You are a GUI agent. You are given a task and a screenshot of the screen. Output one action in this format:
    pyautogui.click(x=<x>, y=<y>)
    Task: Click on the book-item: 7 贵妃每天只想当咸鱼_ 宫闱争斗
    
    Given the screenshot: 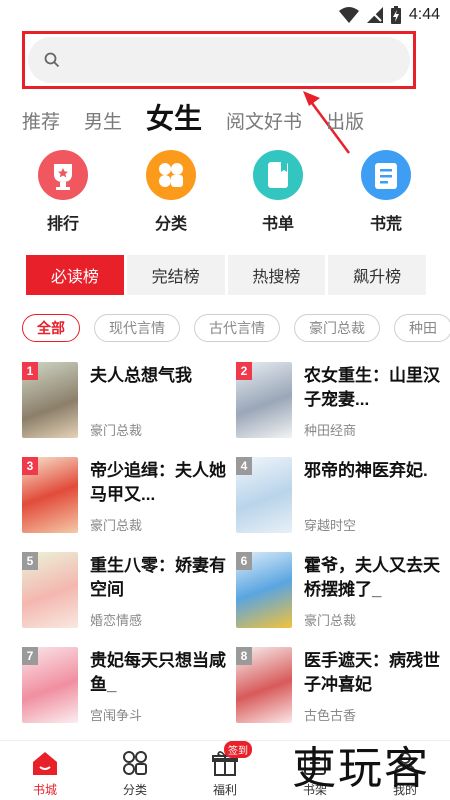 What is the action you would take?
    pyautogui.click(x=127, y=687)
    